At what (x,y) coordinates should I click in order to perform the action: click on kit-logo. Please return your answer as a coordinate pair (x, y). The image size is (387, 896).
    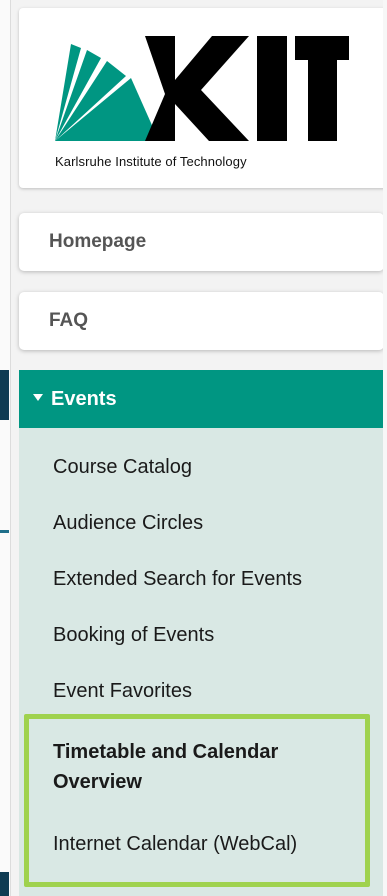
    Looking at the image, I should click on (202, 88).